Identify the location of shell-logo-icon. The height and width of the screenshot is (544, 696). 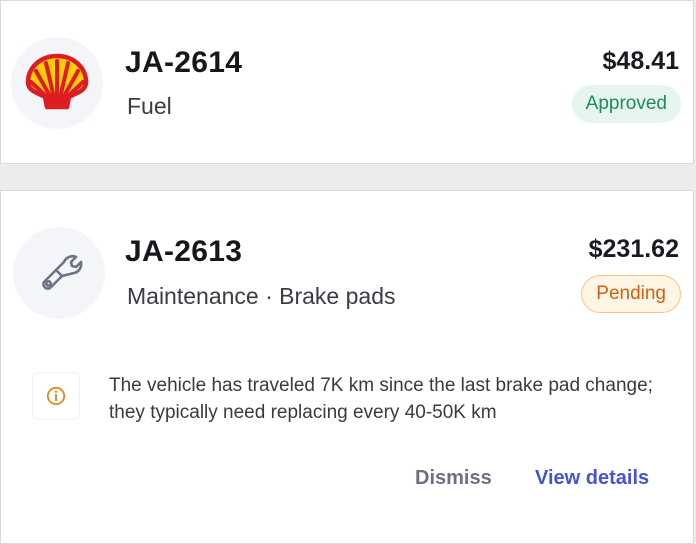
(57, 81).